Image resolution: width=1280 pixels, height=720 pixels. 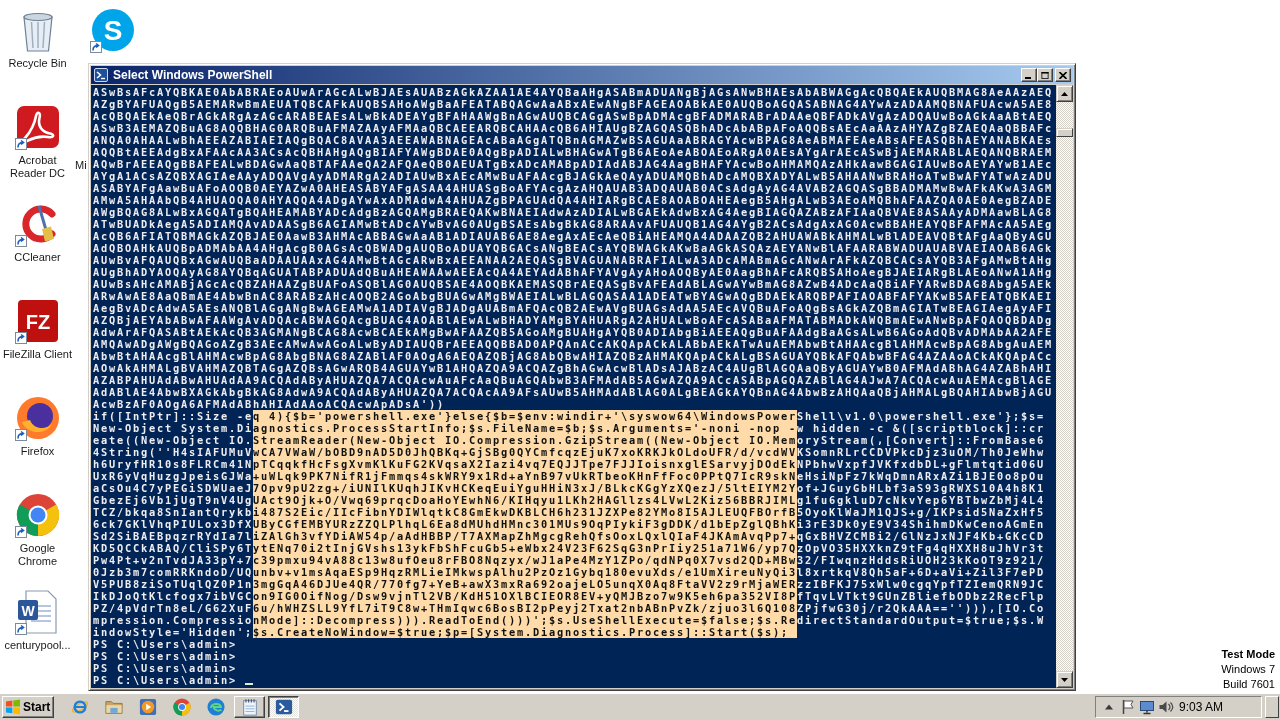 I want to click on browser-globe-icon, so click(x=37, y=418).